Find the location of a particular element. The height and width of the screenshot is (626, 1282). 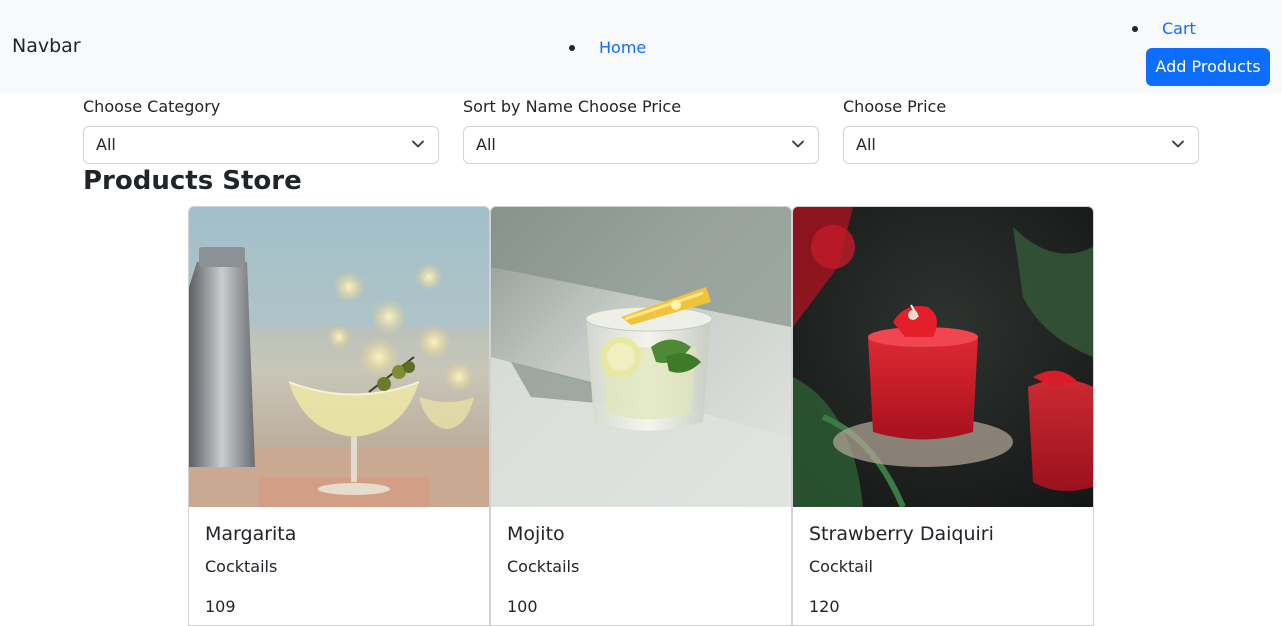

product-price: 109 is located at coordinates (220, 606).